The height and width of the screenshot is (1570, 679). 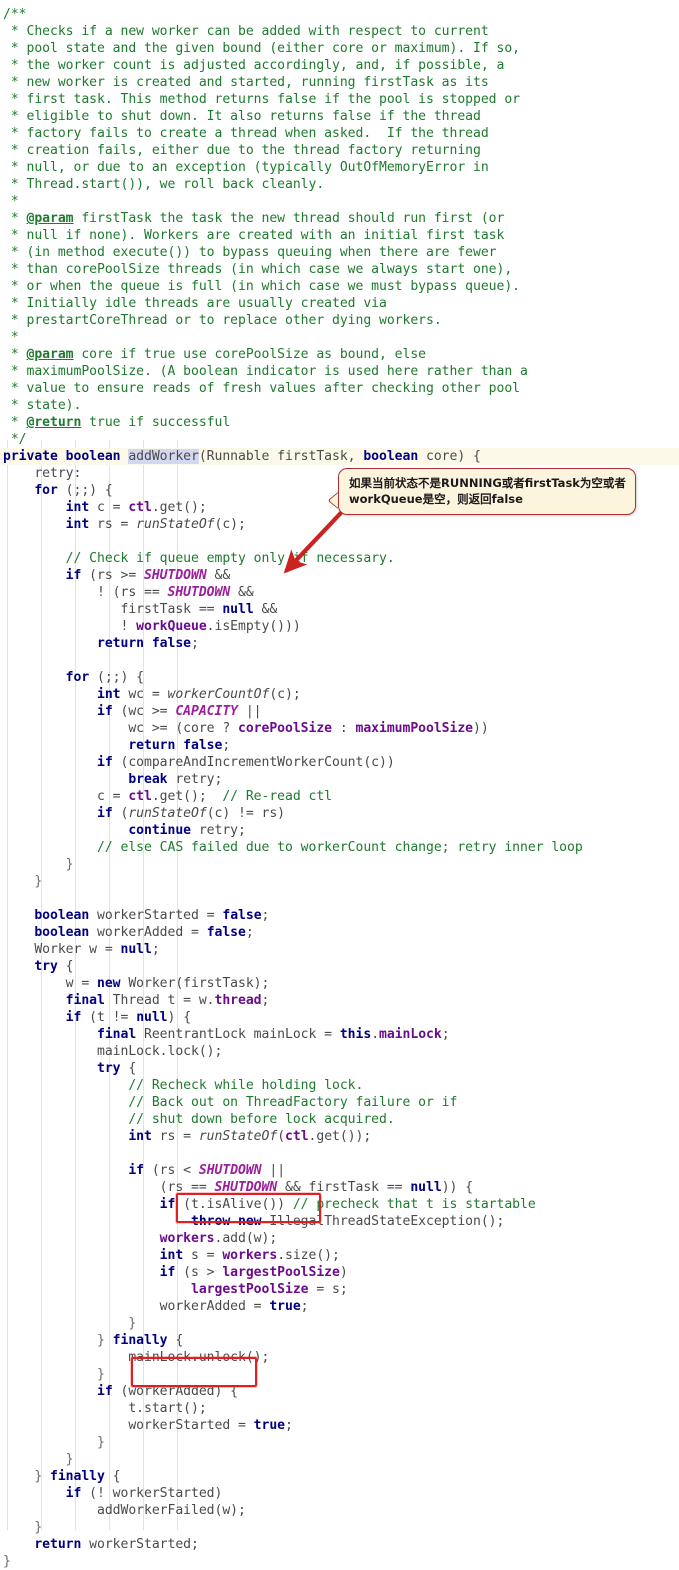 What do you see at coordinates (339, 796) in the screenshot?
I see `code-line: c = ctl.get(); // Re-read ctl` at bounding box center [339, 796].